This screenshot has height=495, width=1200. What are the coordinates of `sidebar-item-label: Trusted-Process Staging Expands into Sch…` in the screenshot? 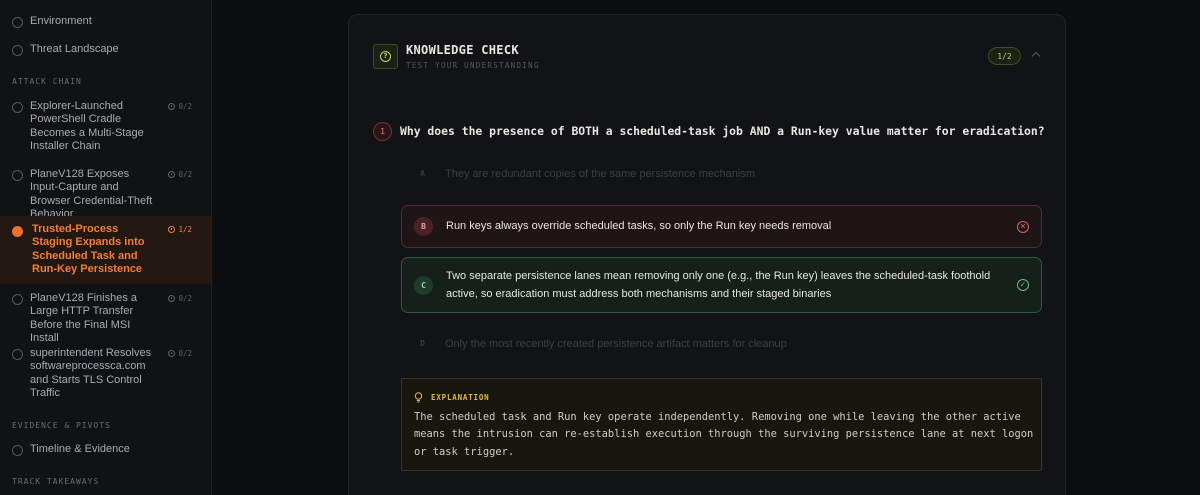 It's located at (88, 249).